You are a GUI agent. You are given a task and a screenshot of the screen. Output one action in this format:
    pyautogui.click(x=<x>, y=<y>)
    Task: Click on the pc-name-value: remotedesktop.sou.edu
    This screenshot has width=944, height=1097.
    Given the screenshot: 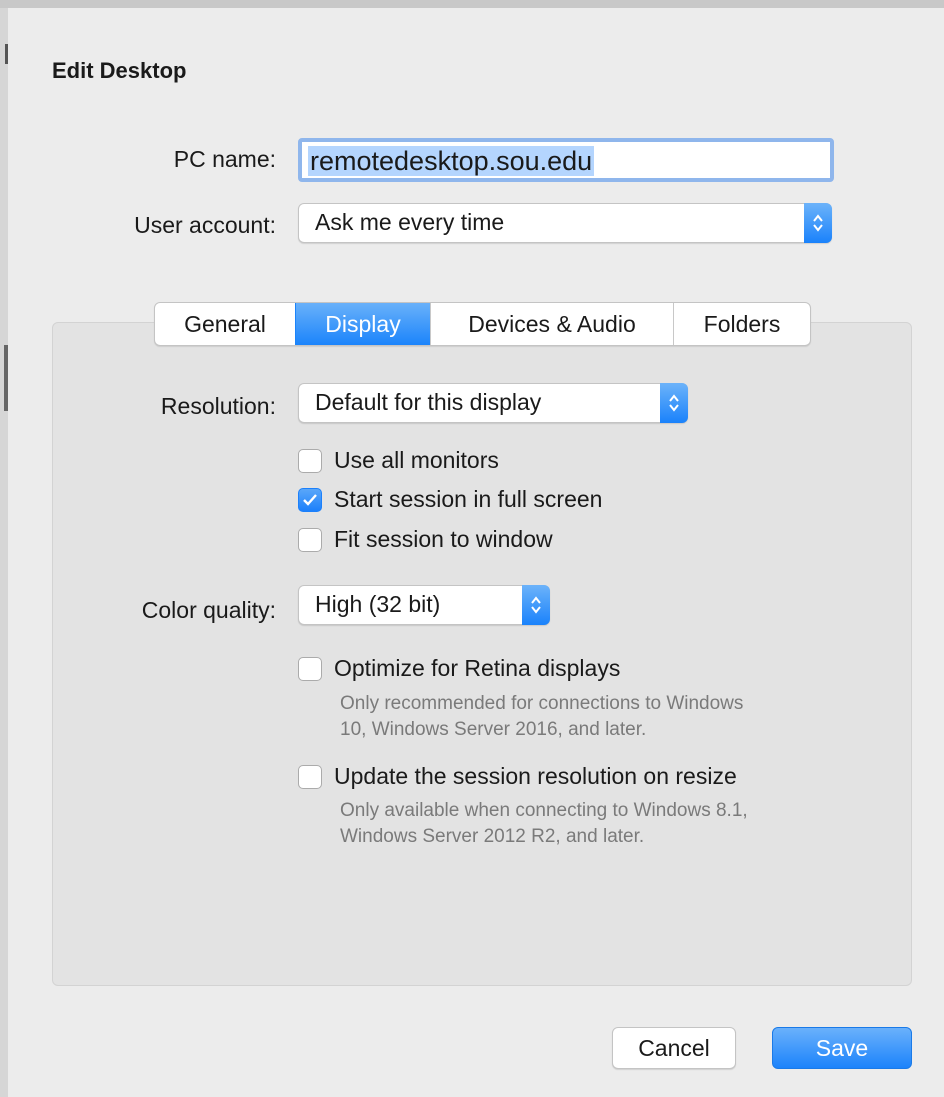 What is the action you would take?
    pyautogui.click(x=451, y=161)
    